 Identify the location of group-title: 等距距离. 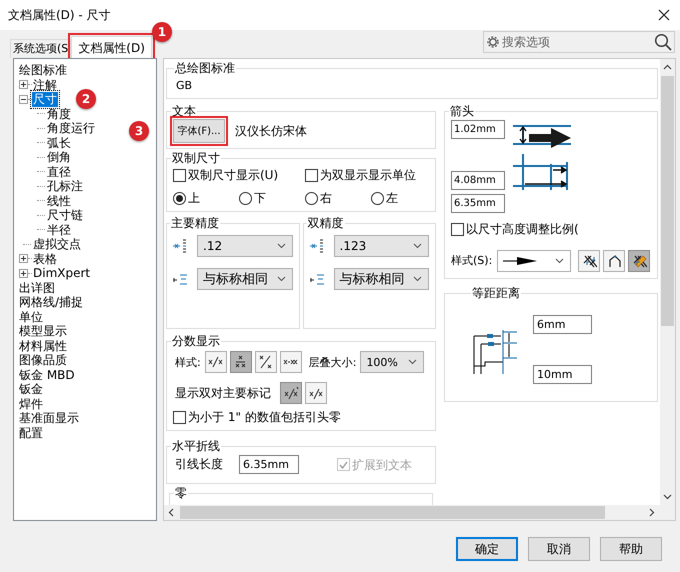
(496, 293).